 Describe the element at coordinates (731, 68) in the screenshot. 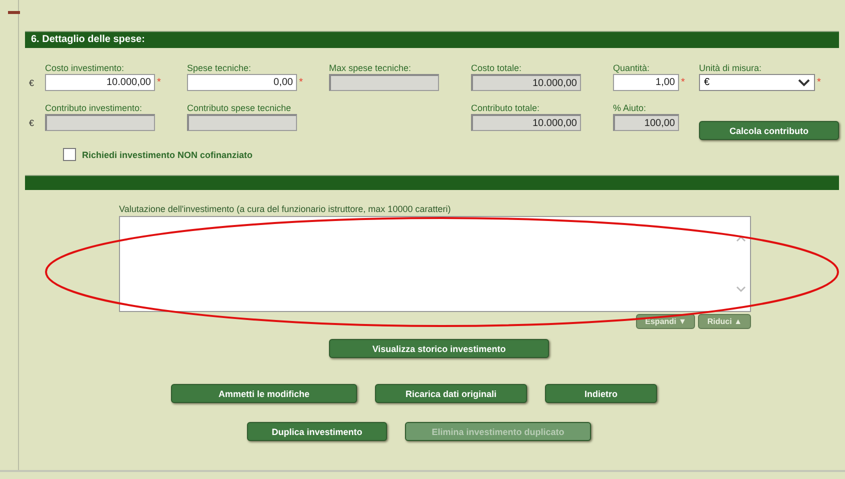

I see `field-label: Unità di misura:` at that location.